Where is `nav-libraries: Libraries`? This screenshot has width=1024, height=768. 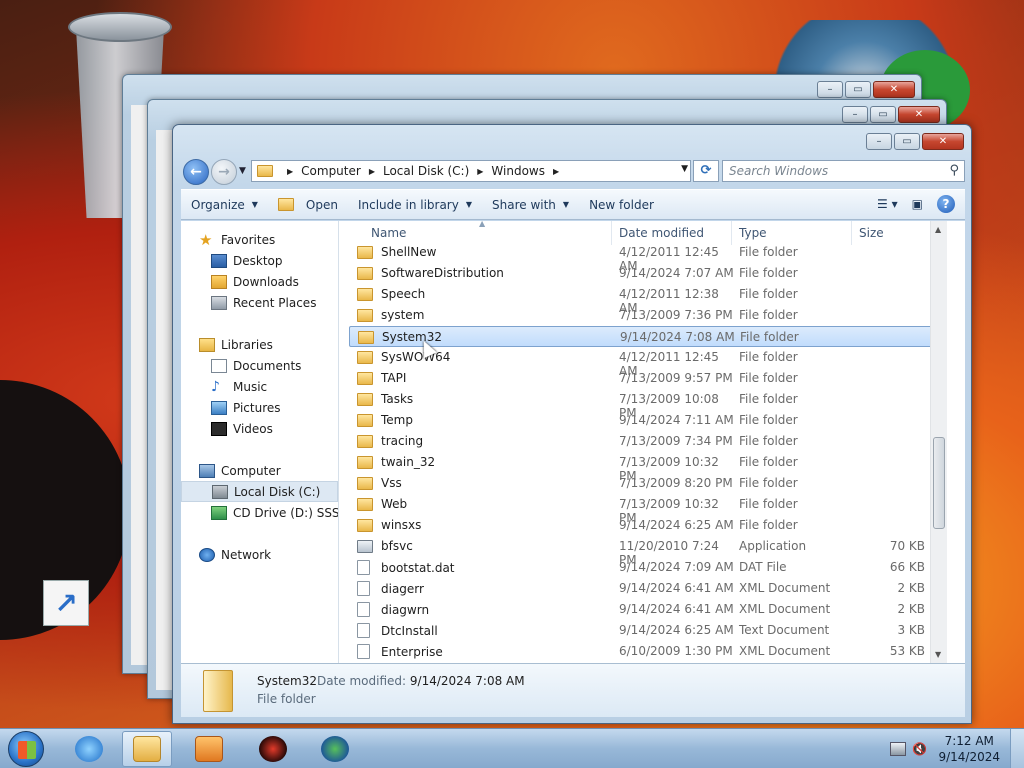
nav-libraries: Libraries is located at coordinates (259, 344).